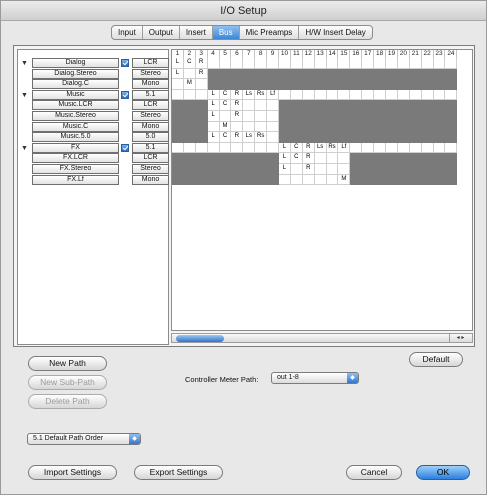 This screenshot has height=495, width=487. Describe the element at coordinates (75, 94) in the screenshot. I see `path-name-field: Music` at that location.